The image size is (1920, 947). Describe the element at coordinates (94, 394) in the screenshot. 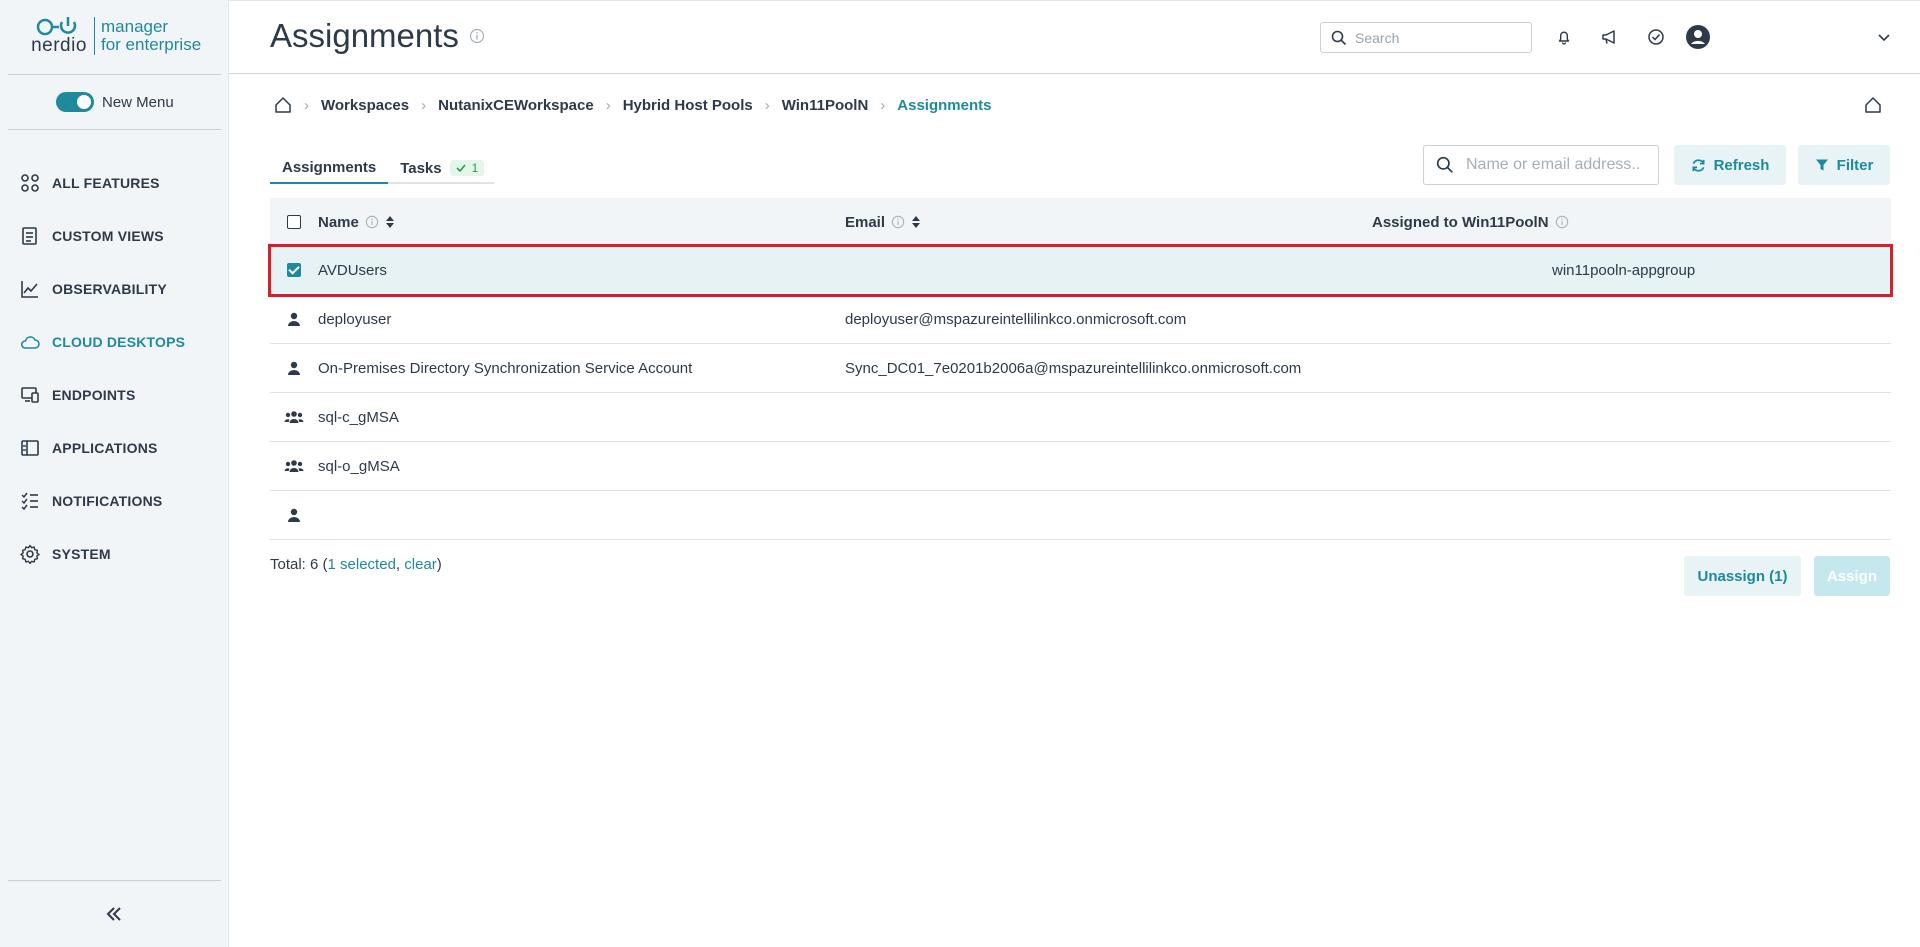

I see `sidebar-item-label: ENDPOINTS` at that location.